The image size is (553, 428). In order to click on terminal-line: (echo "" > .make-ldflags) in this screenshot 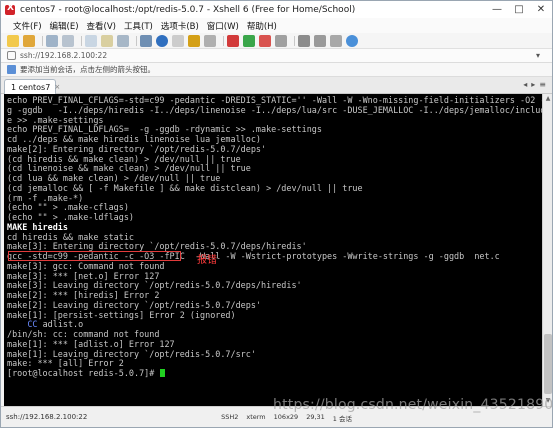, I will do `click(70, 217)`.